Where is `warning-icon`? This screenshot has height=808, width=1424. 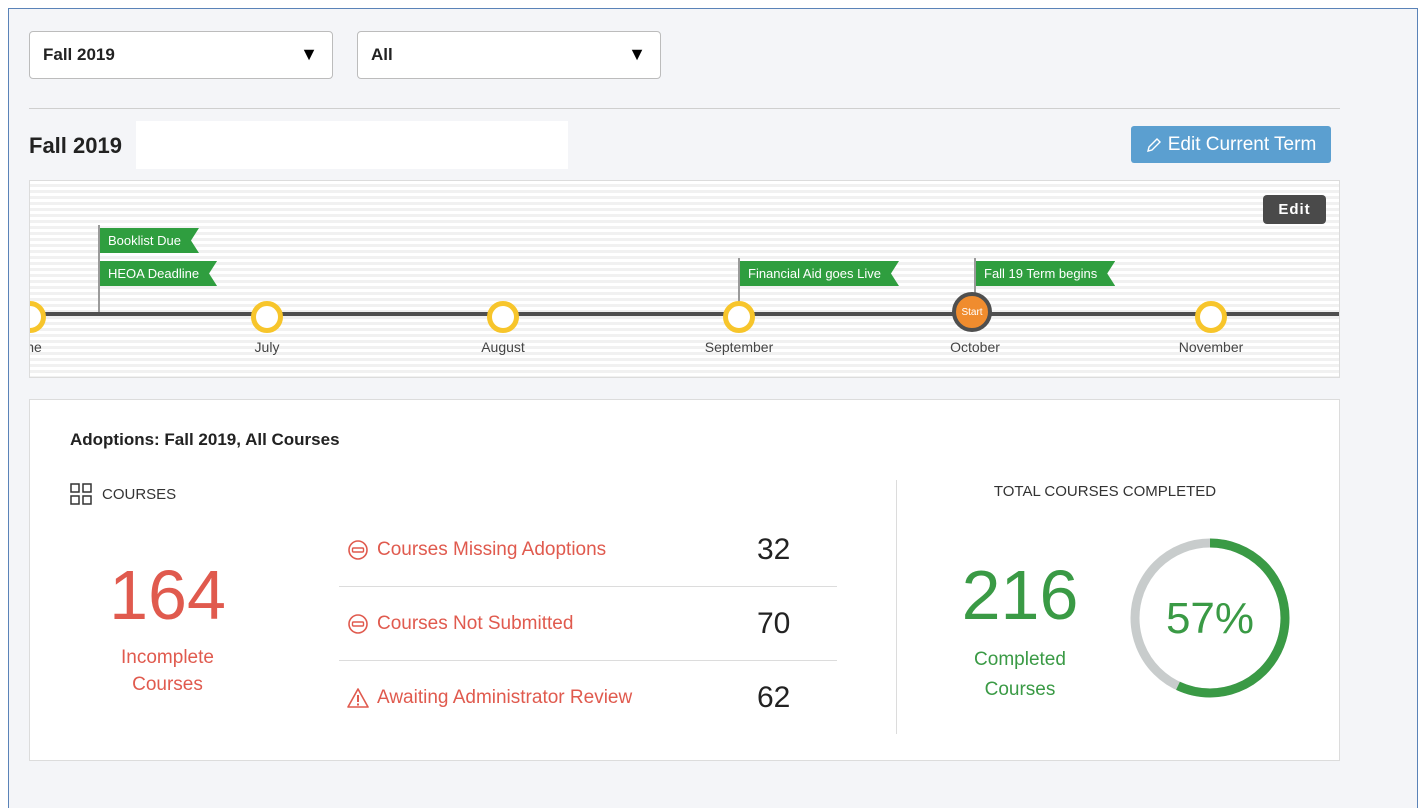
warning-icon is located at coordinates (358, 698).